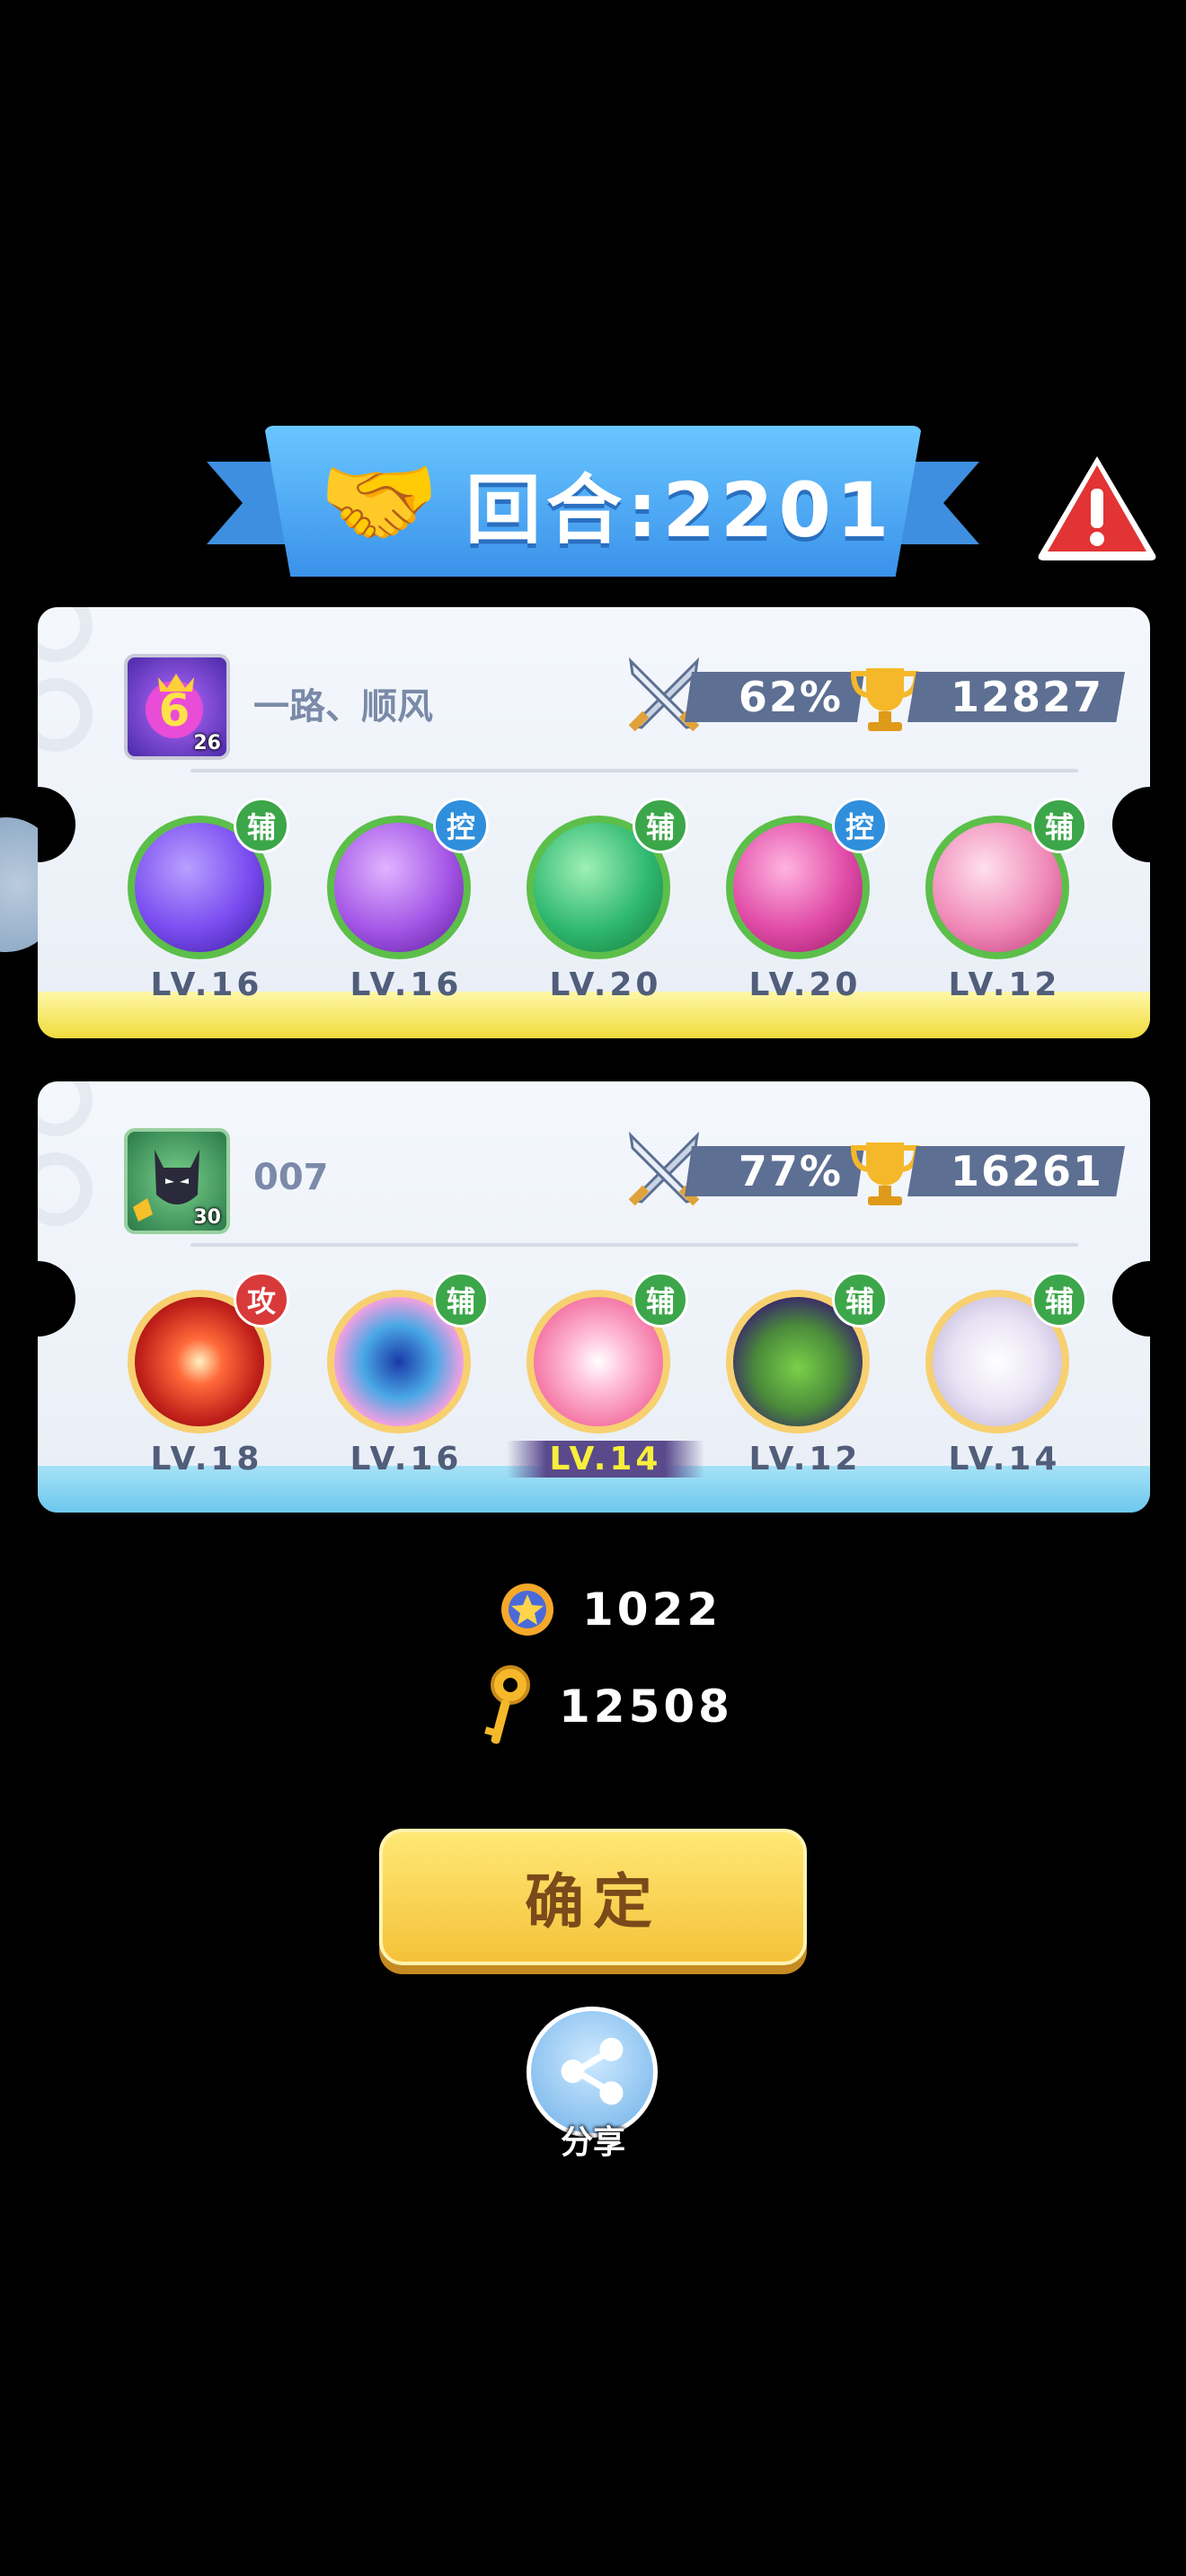 This screenshot has width=1186, height=2576. I want to click on pet-slot: 攻 LV.18, so click(198, 1375).